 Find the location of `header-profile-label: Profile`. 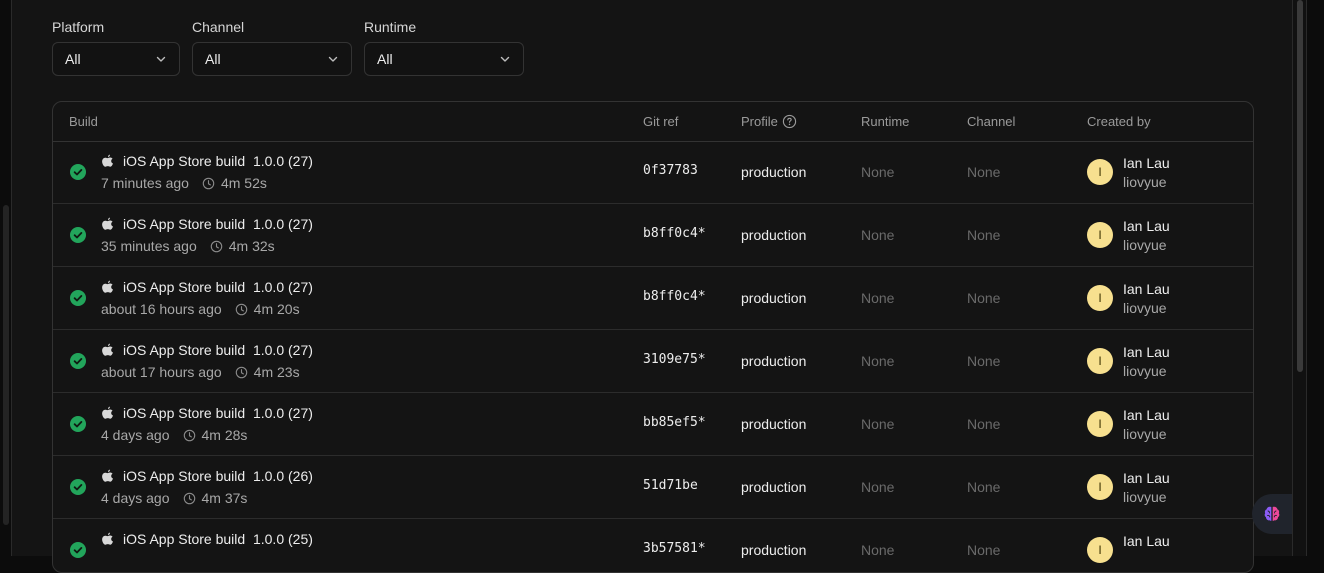

header-profile-label: Profile is located at coordinates (759, 121).